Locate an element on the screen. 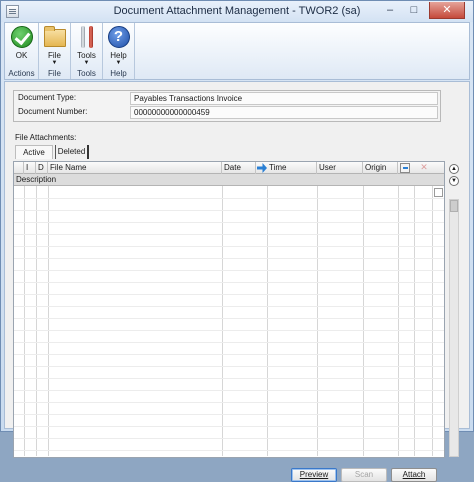 Image resolution: width=474 pixels, height=482 pixels. column-header-origin: Origin is located at coordinates (380, 168).